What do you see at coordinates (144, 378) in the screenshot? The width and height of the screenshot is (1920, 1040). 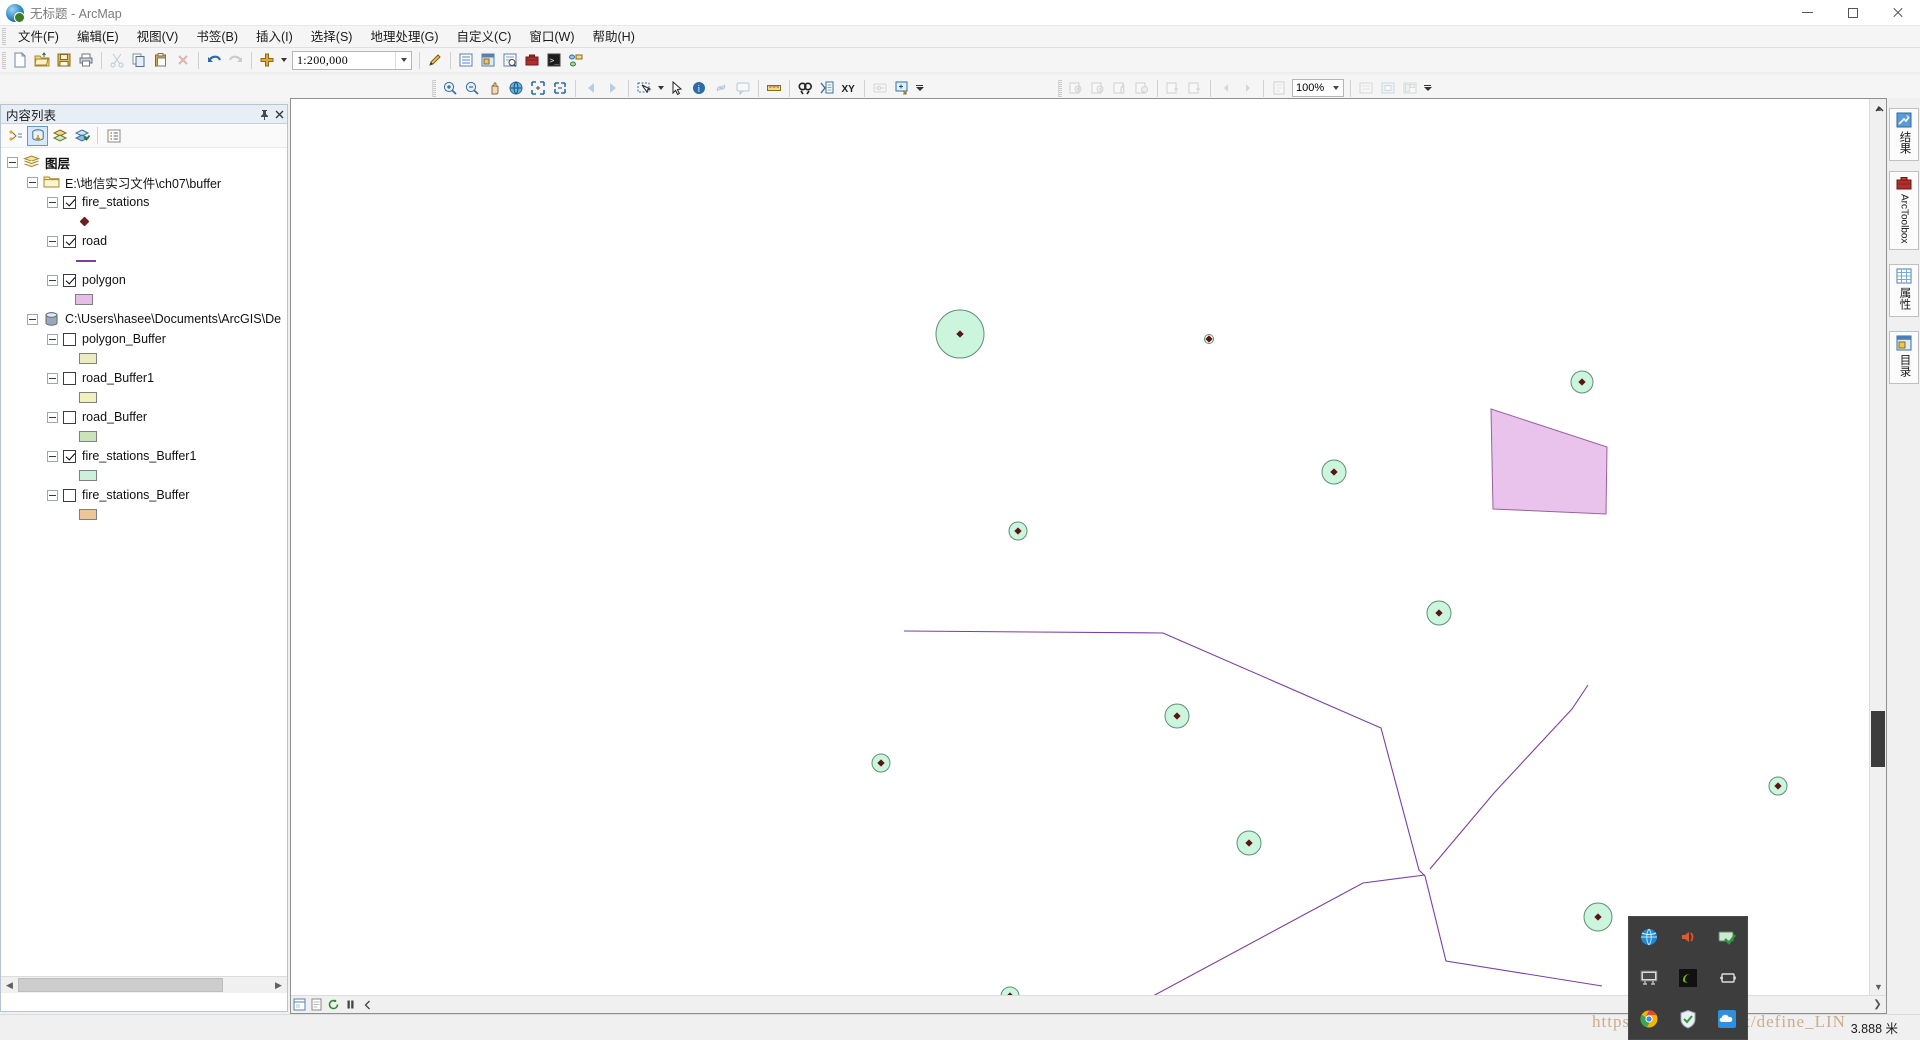 I see `toc-layer-road-buffer1: road_Buffer1` at bounding box center [144, 378].